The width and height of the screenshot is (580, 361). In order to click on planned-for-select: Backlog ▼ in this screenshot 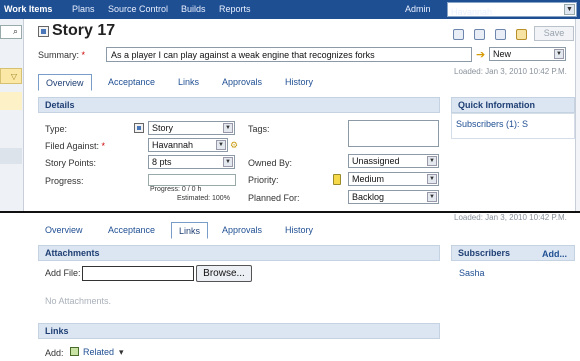, I will do `click(393, 197)`.